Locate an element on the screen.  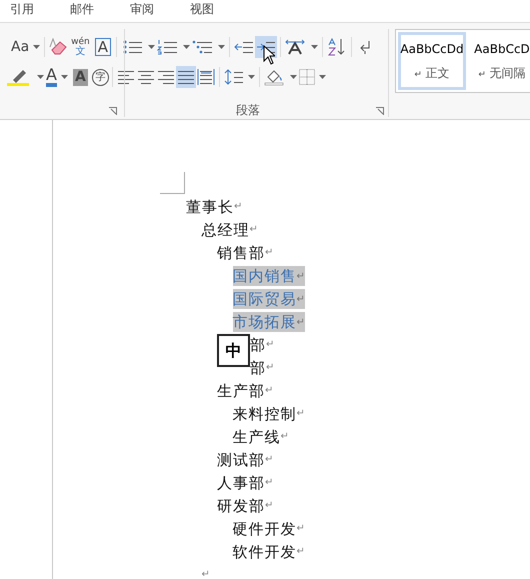
paragraph-text: 人事部 is located at coordinates (241, 482).